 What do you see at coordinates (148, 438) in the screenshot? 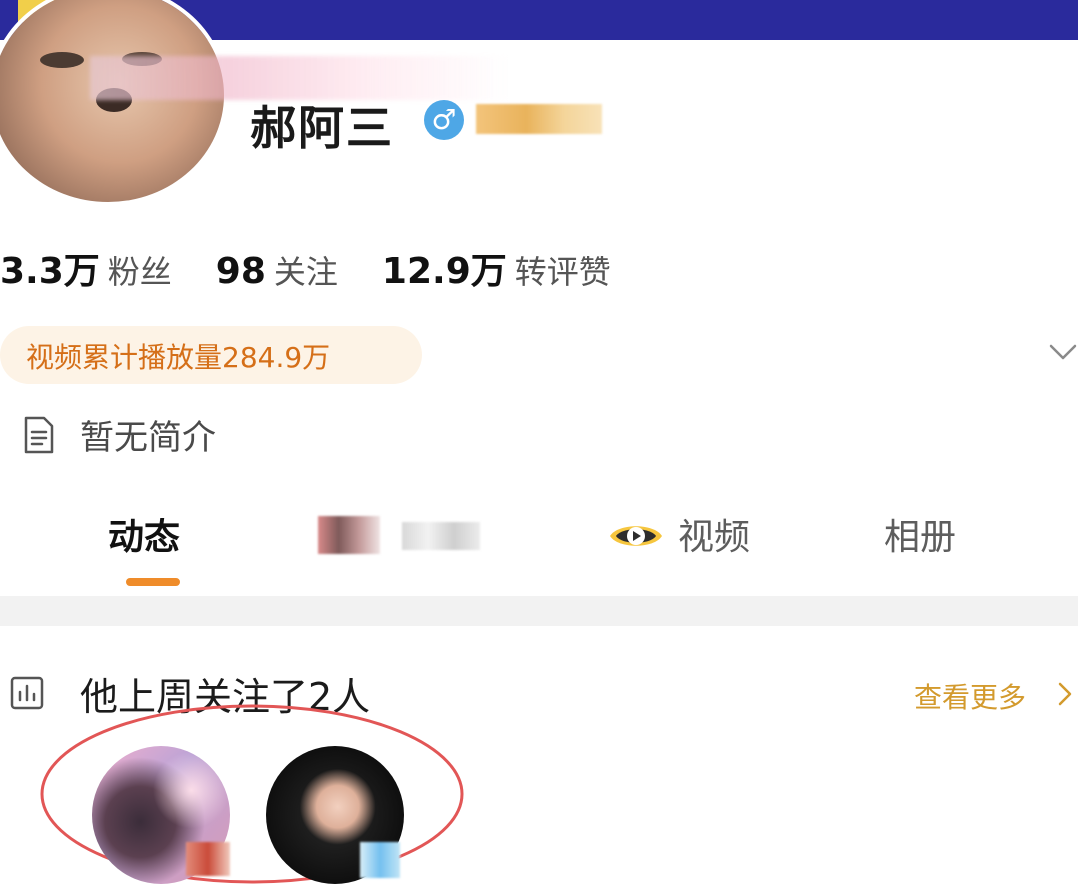
I see `bio-text: 暂无简介` at bounding box center [148, 438].